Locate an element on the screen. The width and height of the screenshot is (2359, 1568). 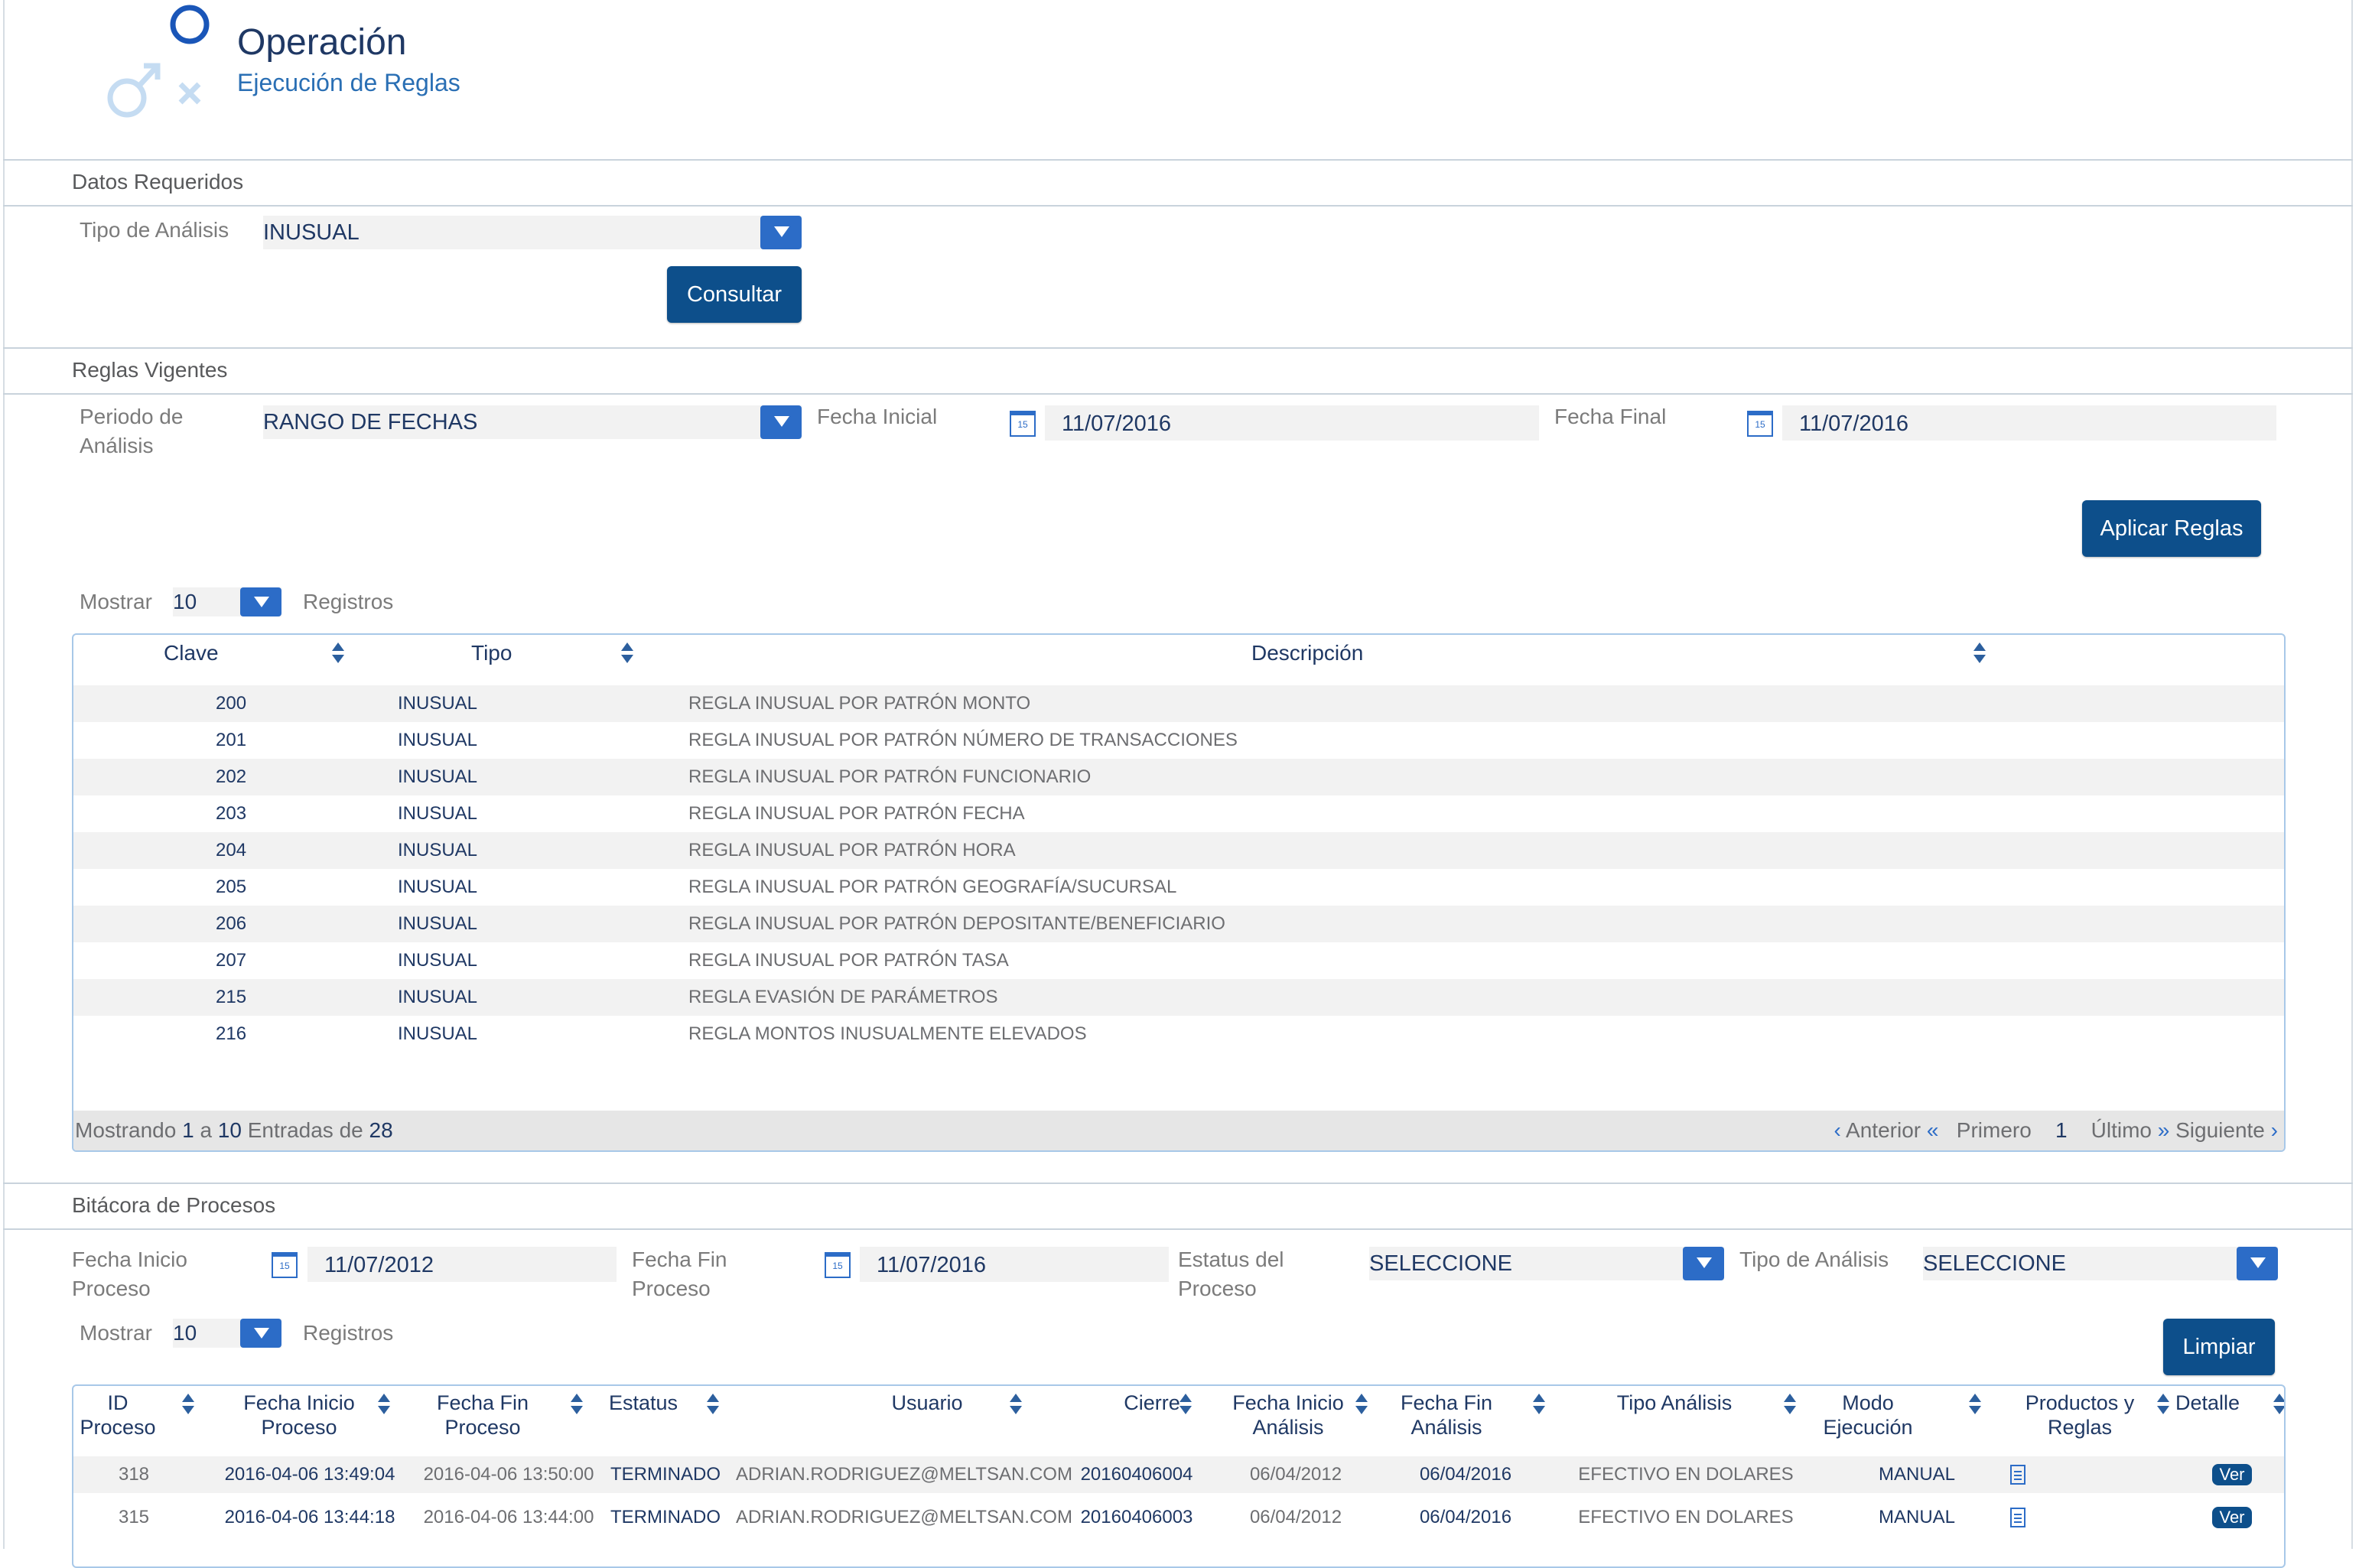
siguiente-link: Siguiente is located at coordinates (2220, 1130).